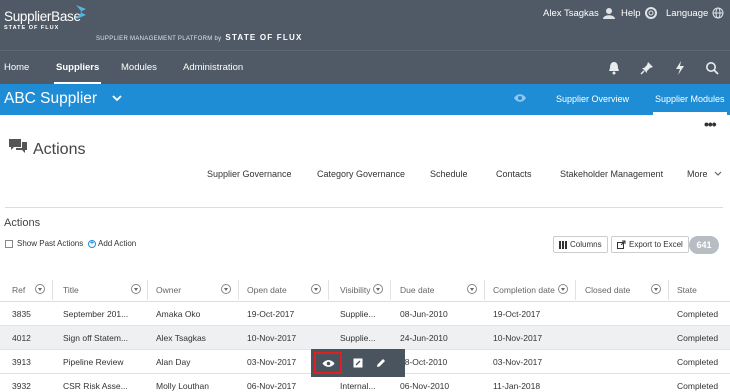 The width and height of the screenshot is (730, 392). I want to click on cell-due-date: 06-Nov-2010, so click(425, 386).